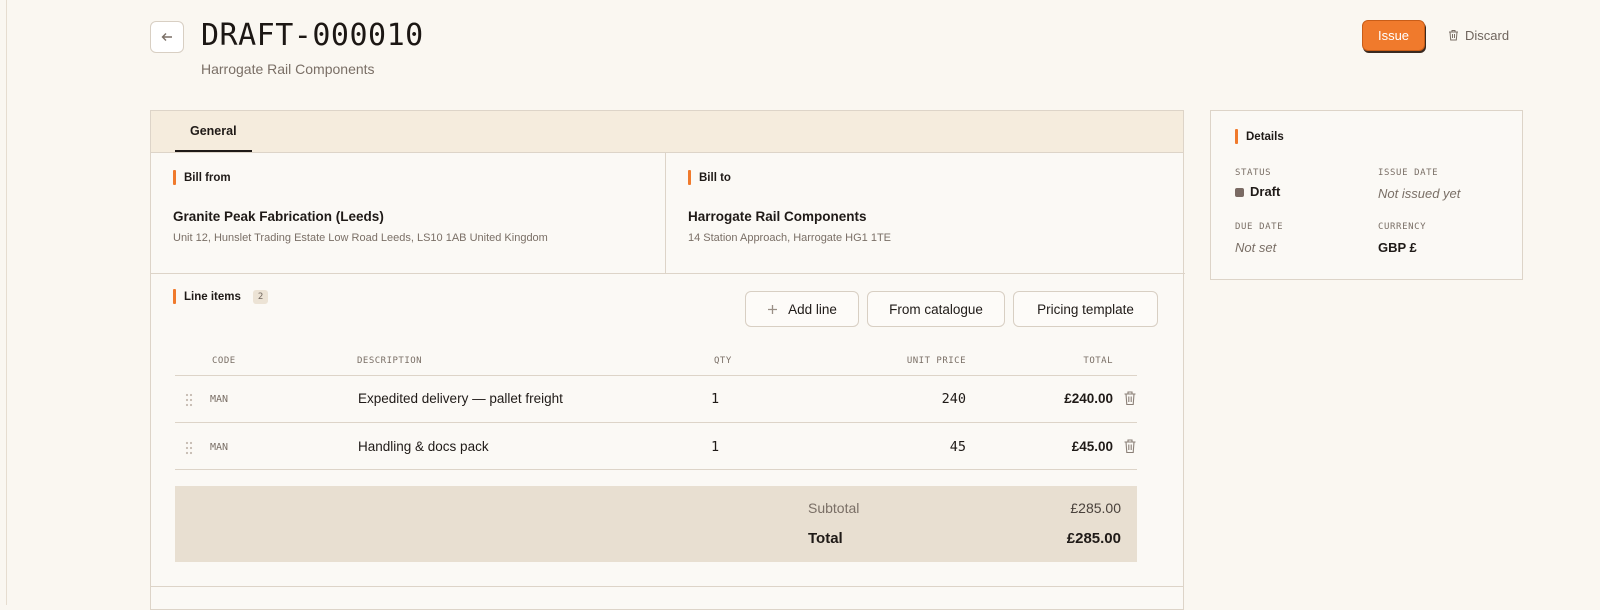 This screenshot has height=610, width=1600. Describe the element at coordinates (773, 309) in the screenshot. I see `plus-icon` at that location.